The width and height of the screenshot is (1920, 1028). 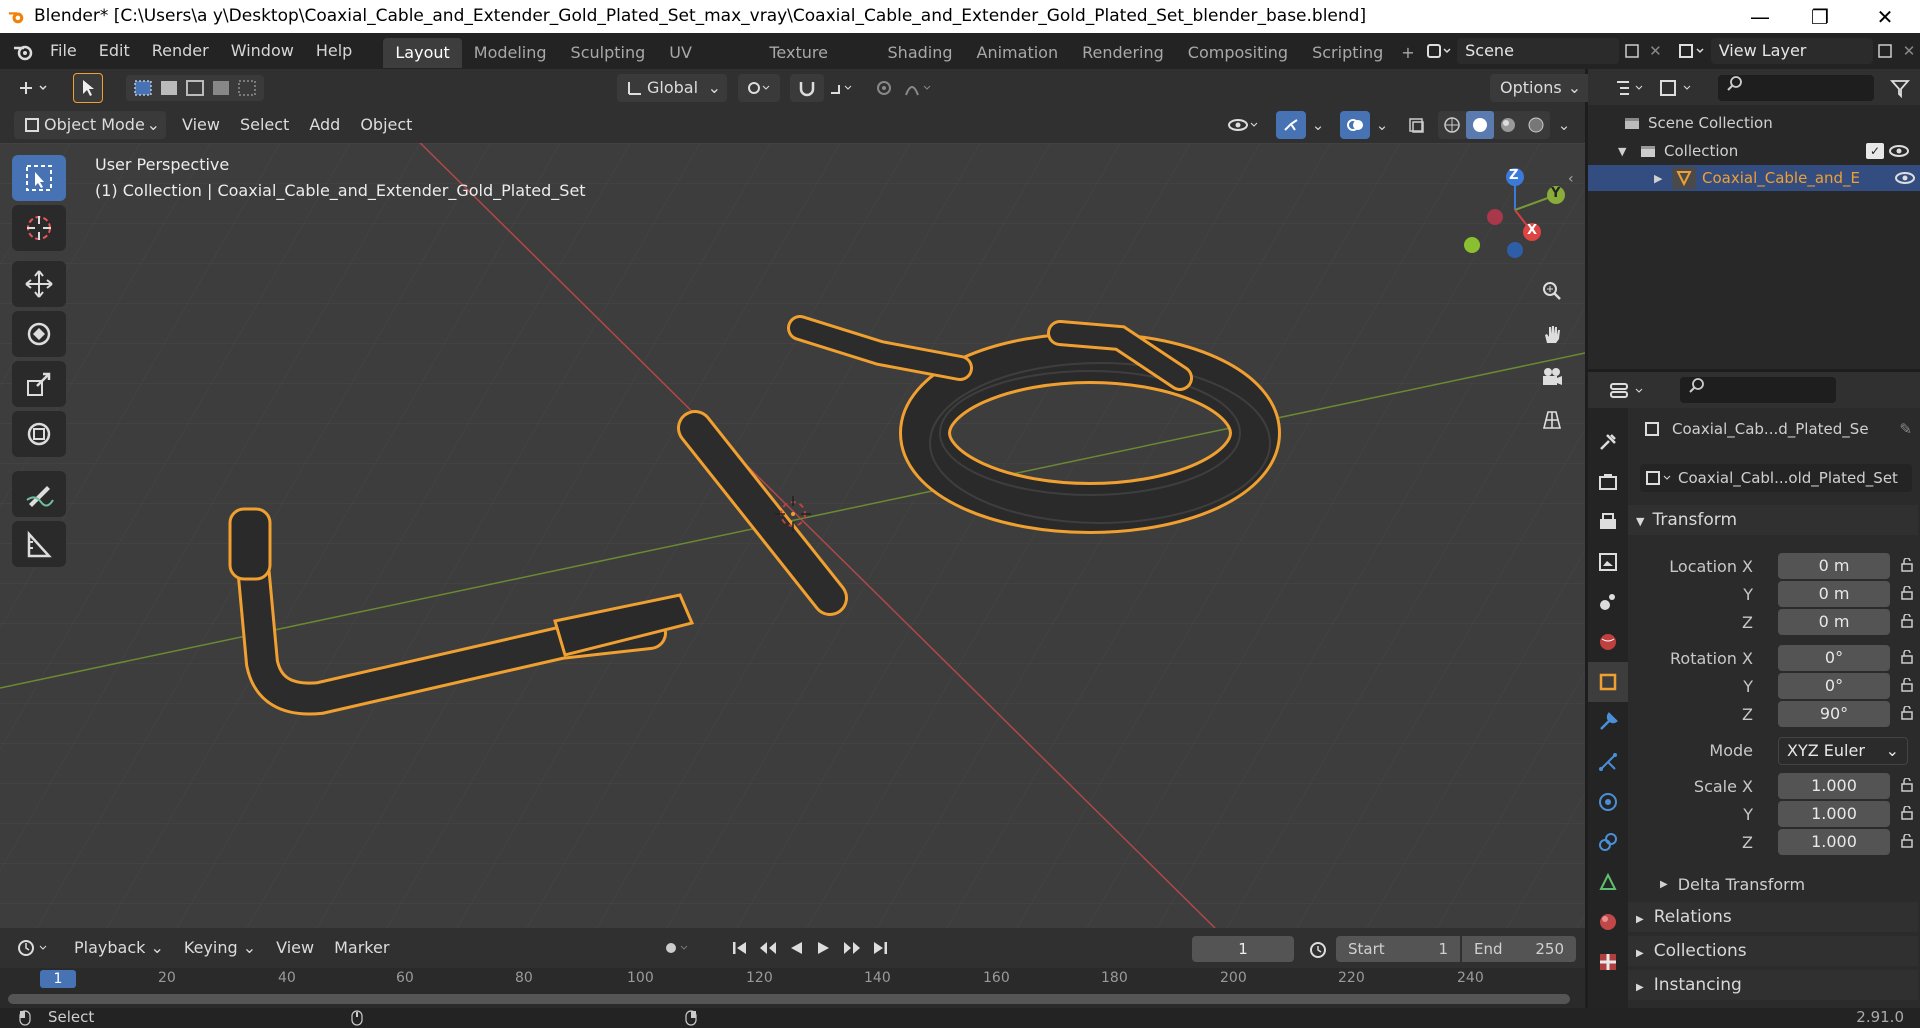 What do you see at coordinates (1123, 53) in the screenshot?
I see `tab-rendering: Rendering` at bounding box center [1123, 53].